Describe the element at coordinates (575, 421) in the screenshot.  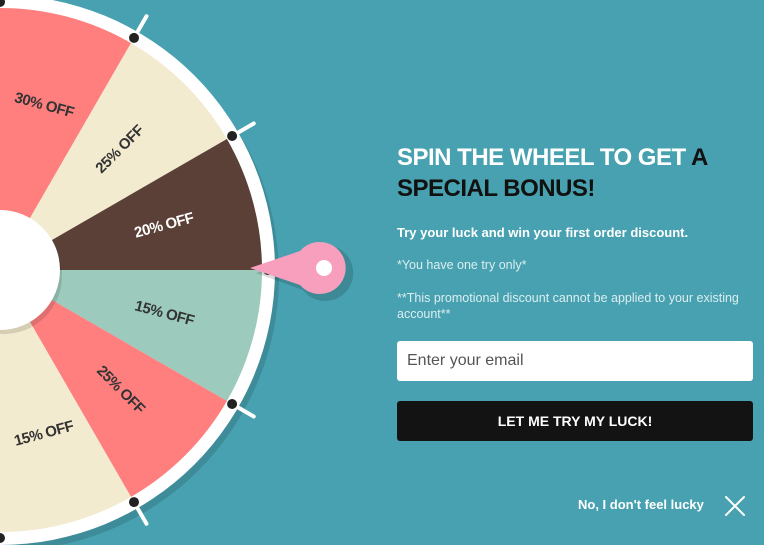
I see `try-my-luck-button: LET ME TRY MY LUCK!` at that location.